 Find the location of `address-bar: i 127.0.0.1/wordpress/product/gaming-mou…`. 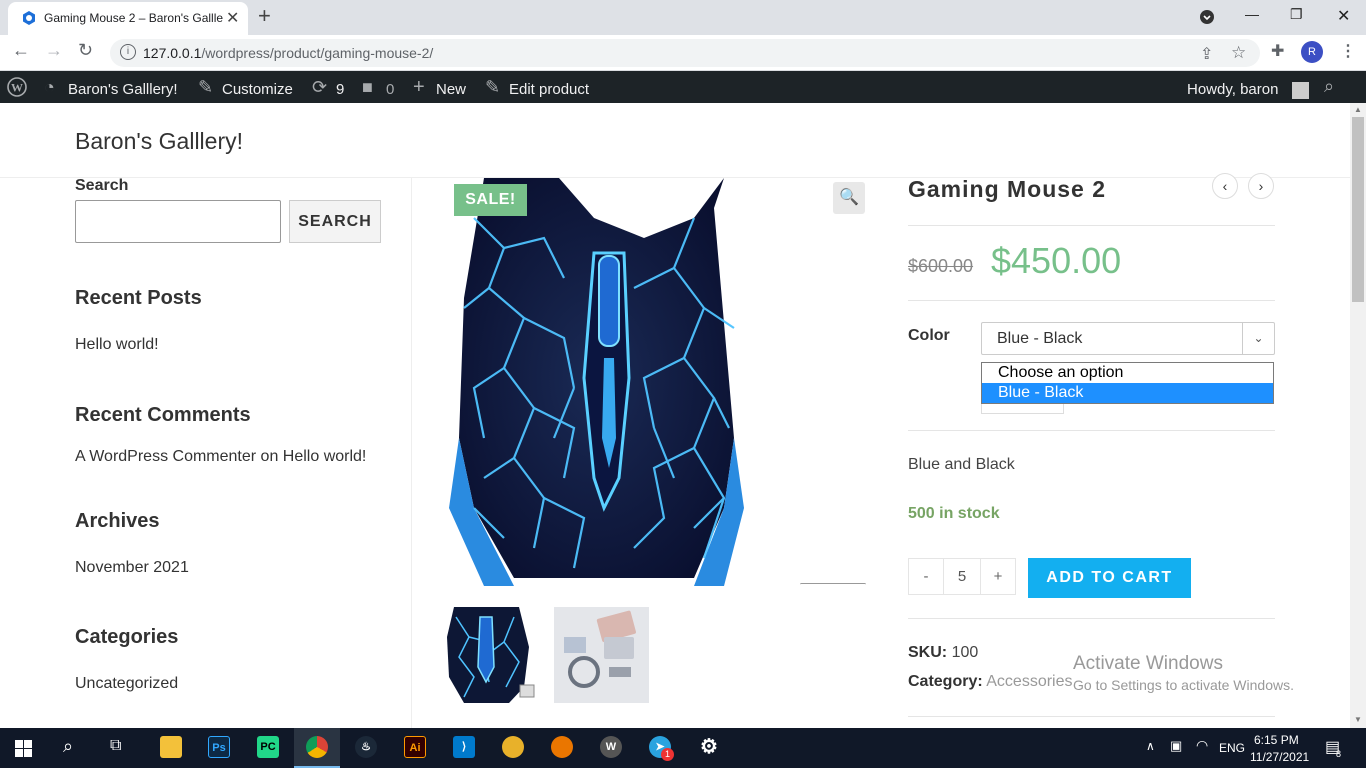

address-bar: i 127.0.0.1/wordpress/product/gaming-mou… is located at coordinates (685, 53).